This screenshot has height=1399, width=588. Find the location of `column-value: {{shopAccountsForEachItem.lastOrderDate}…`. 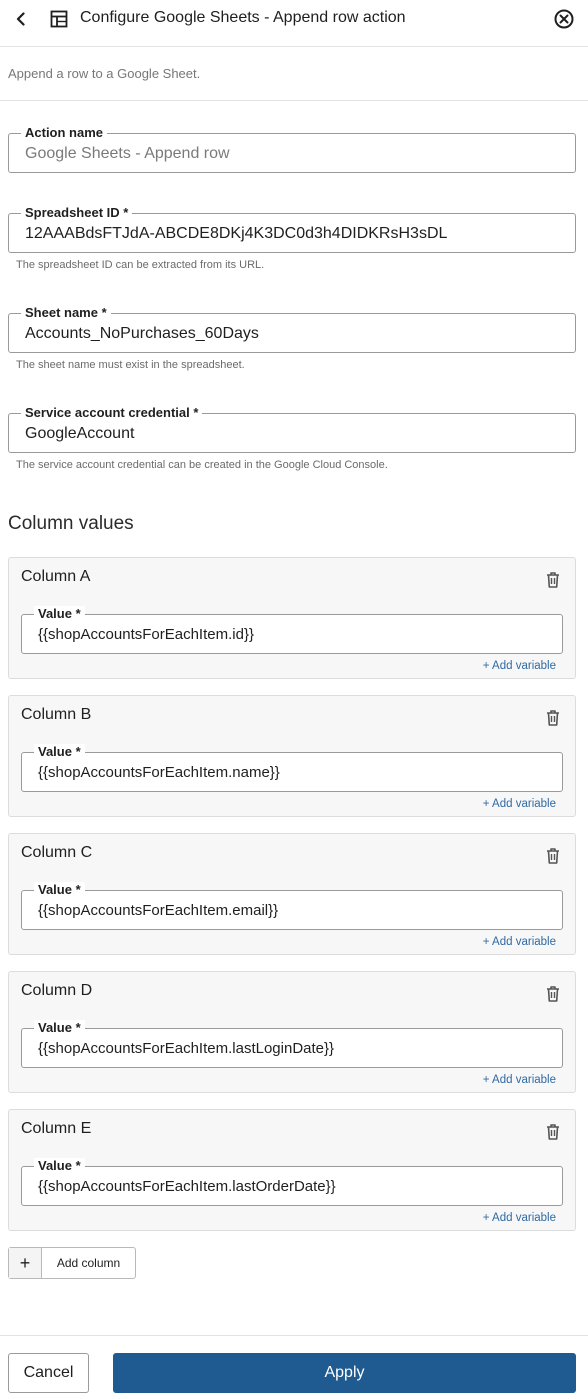

column-value: {{shopAccountsForEachItem.lastOrderDate}… is located at coordinates (187, 1186).